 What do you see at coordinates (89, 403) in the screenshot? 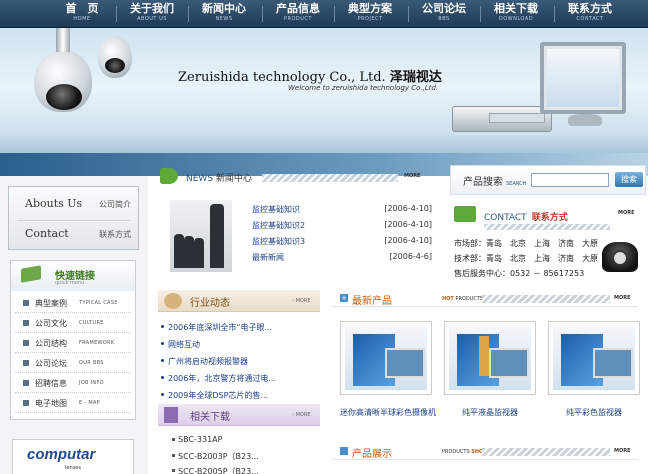
I see `quick-link-sublabel: E - MAP` at bounding box center [89, 403].